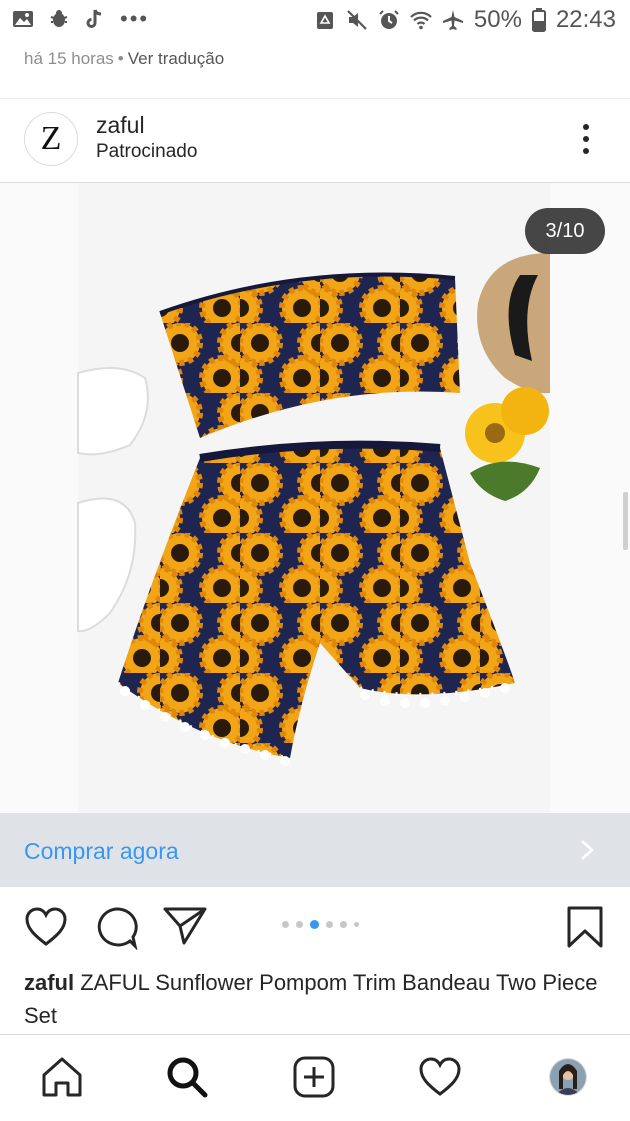 The image size is (630, 1121). What do you see at coordinates (116, 928) in the screenshot?
I see `comment-icon` at bounding box center [116, 928].